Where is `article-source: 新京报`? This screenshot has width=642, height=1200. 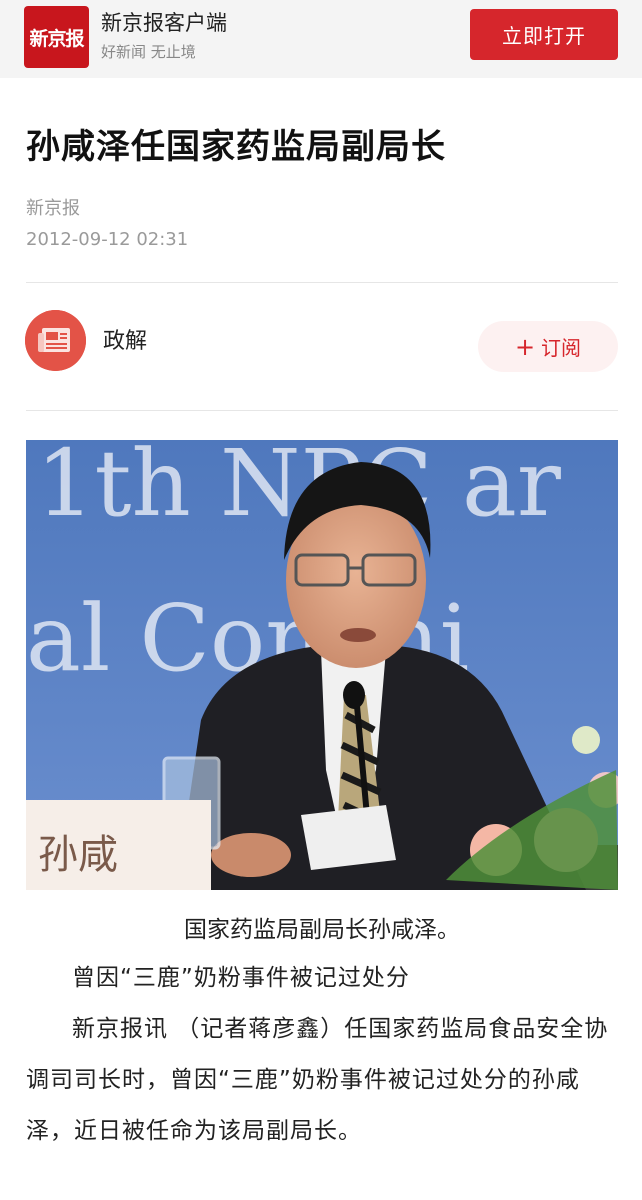
article-source: 新京报 is located at coordinates (53, 208).